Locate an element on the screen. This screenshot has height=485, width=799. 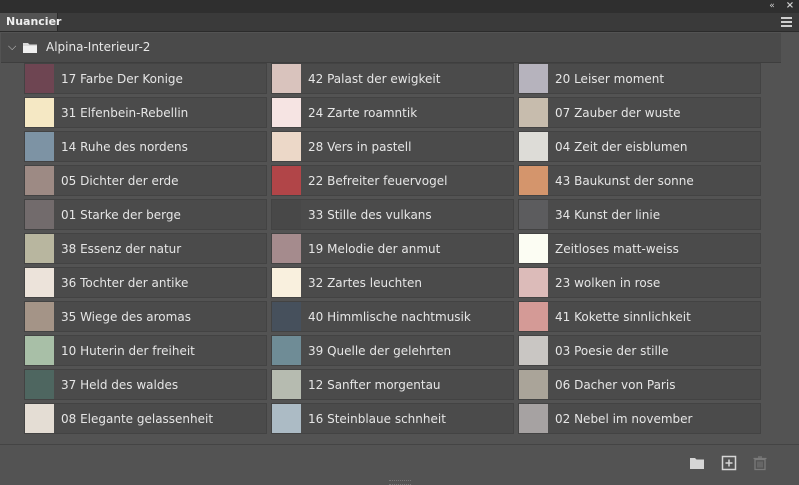
swatch-label: 28 Vers in pastell is located at coordinates (360, 146).